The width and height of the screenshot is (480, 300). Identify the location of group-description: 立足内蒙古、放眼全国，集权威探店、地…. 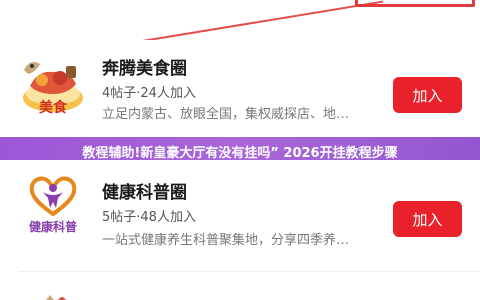
(226, 114).